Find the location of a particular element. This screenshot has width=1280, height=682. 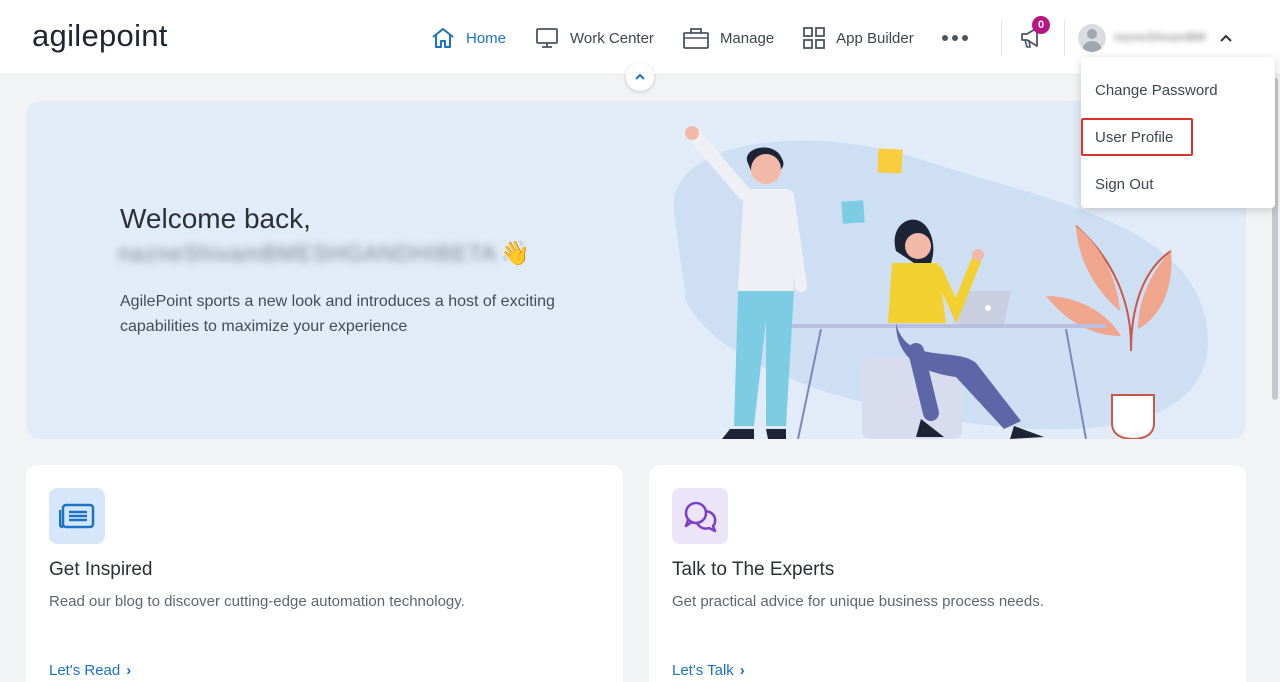

menu-item-user-profile: User Profile is located at coordinates (1134, 137).